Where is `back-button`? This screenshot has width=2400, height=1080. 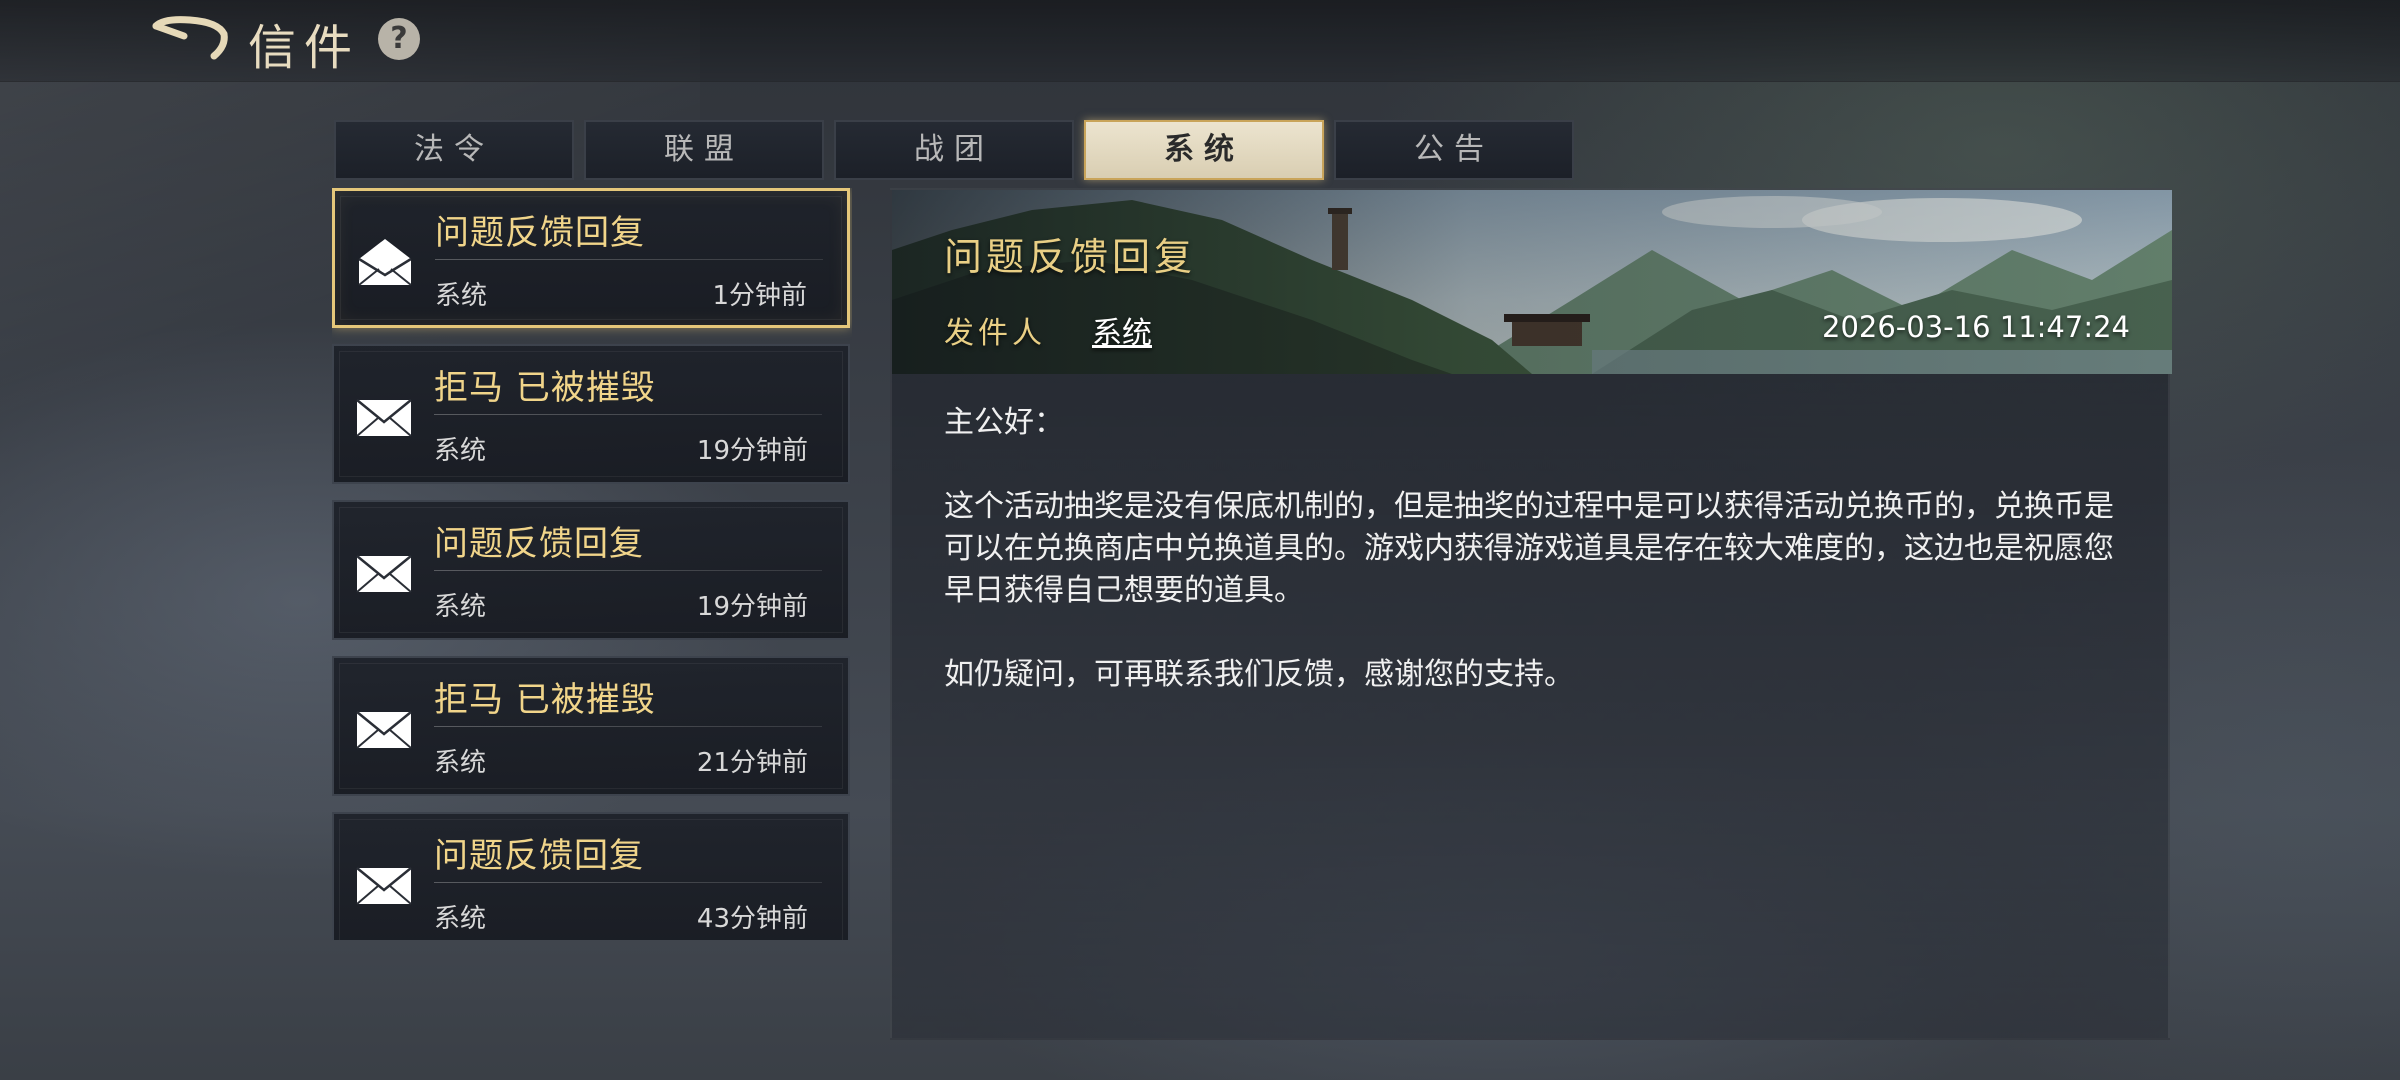 back-button is located at coordinates (190, 40).